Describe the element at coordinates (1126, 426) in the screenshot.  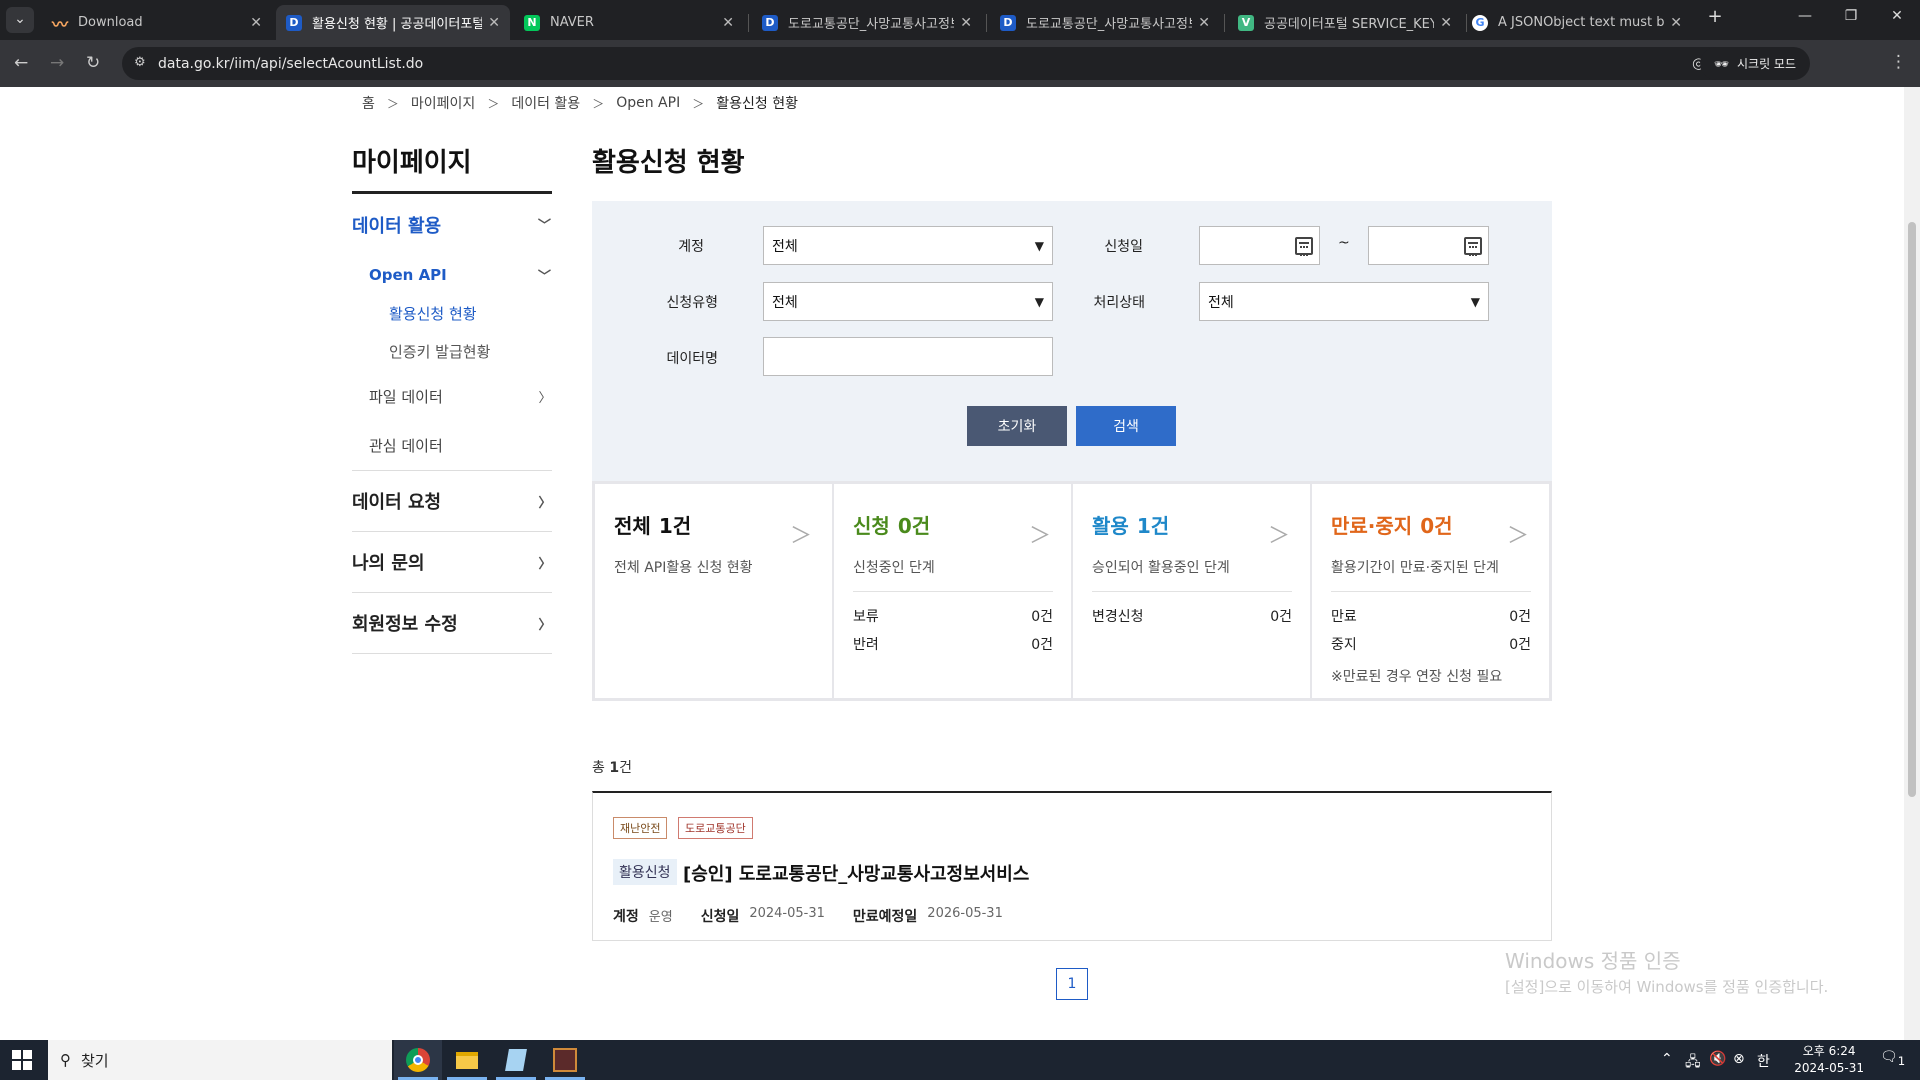
I see `search-button: 검색` at that location.